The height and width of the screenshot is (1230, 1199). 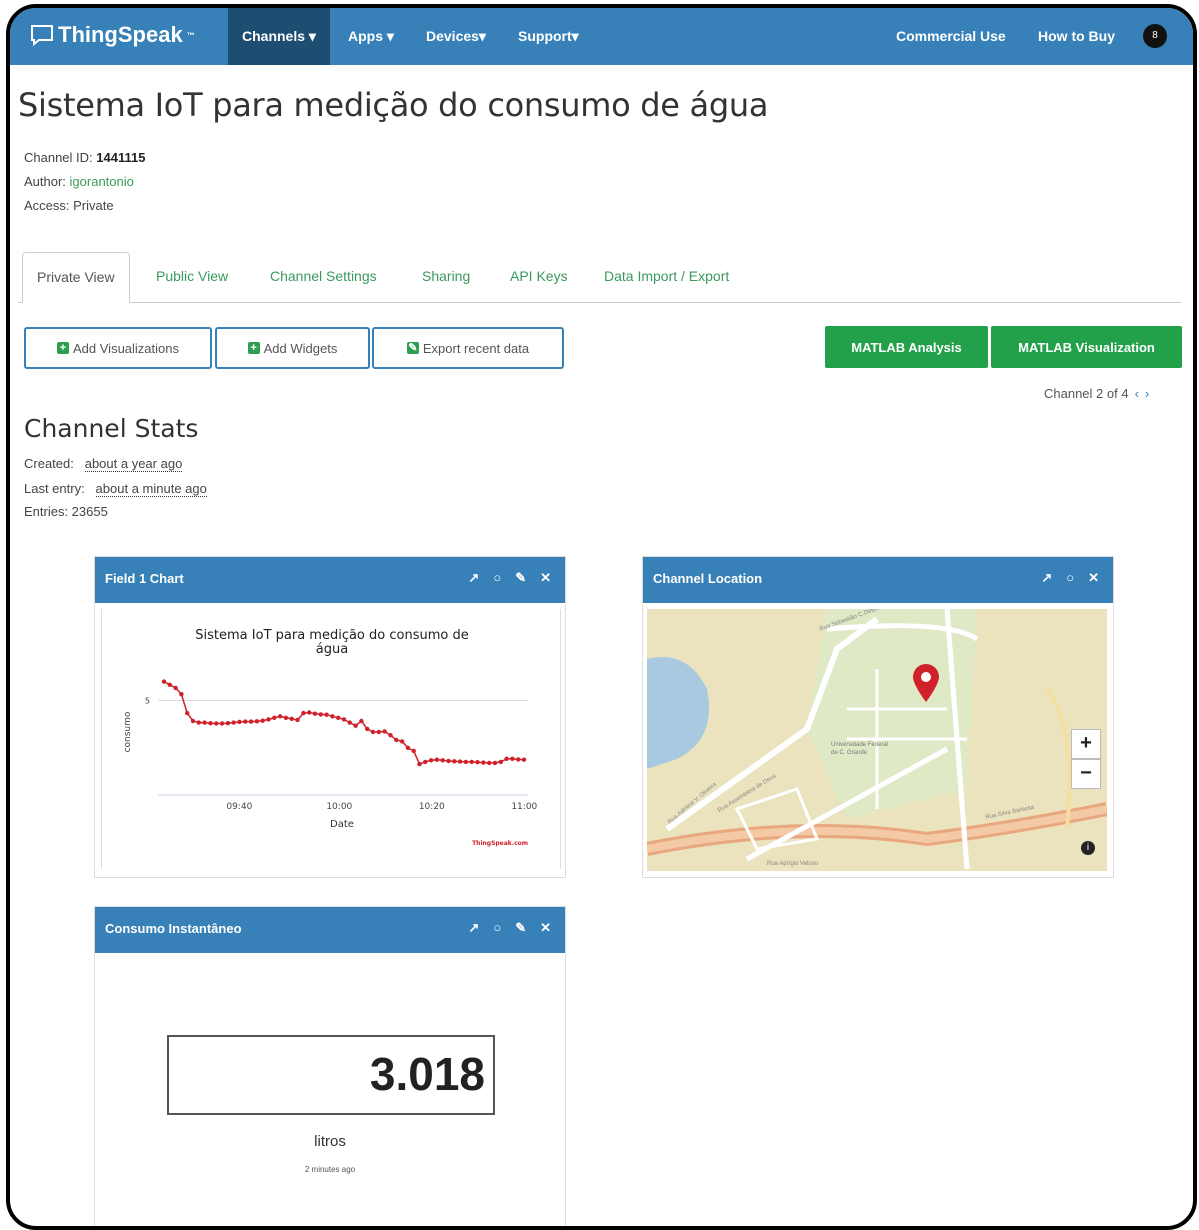 I want to click on x-tick-label: 11:00, so click(x=524, y=807).